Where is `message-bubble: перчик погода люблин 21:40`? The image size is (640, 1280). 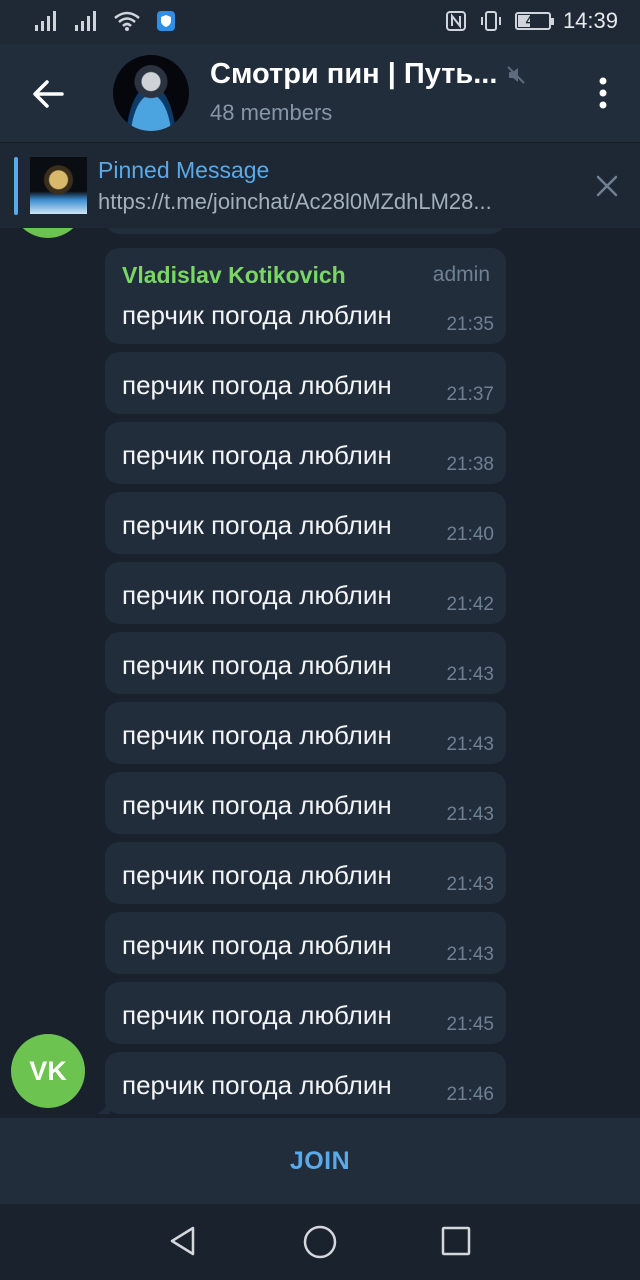
message-bubble: перчик погода люблин 21:40 is located at coordinates (305, 523).